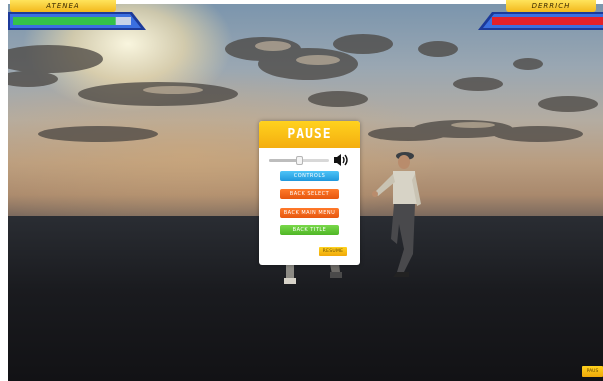 The image size is (603, 381). What do you see at coordinates (64, 21) in the screenshot?
I see `player1-health-fill` at bounding box center [64, 21].